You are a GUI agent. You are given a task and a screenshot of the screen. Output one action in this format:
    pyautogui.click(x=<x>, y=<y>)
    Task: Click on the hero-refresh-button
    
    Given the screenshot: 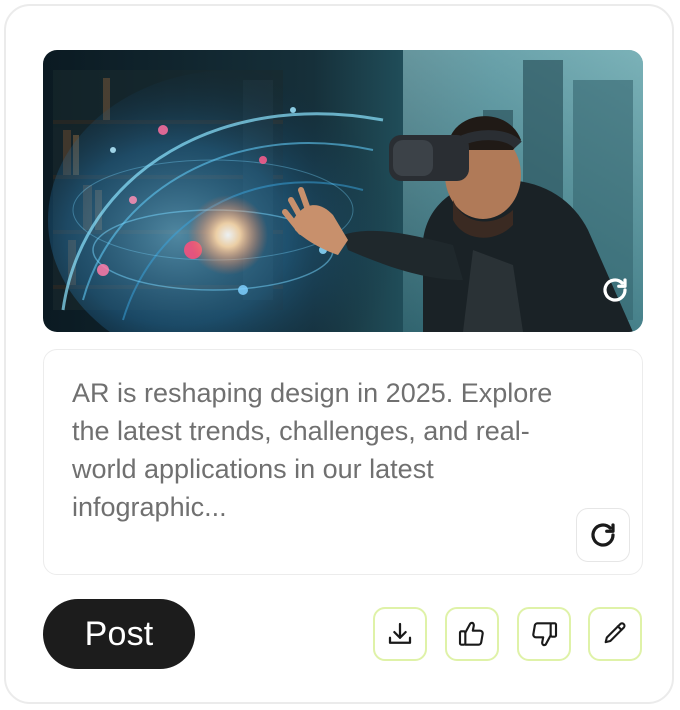 What is the action you would take?
    pyautogui.click(x=615, y=290)
    